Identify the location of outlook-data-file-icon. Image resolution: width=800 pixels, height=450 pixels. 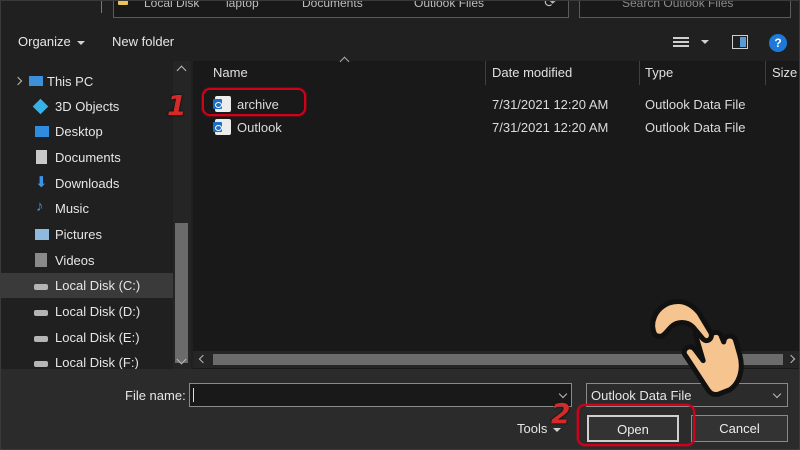
(222, 127).